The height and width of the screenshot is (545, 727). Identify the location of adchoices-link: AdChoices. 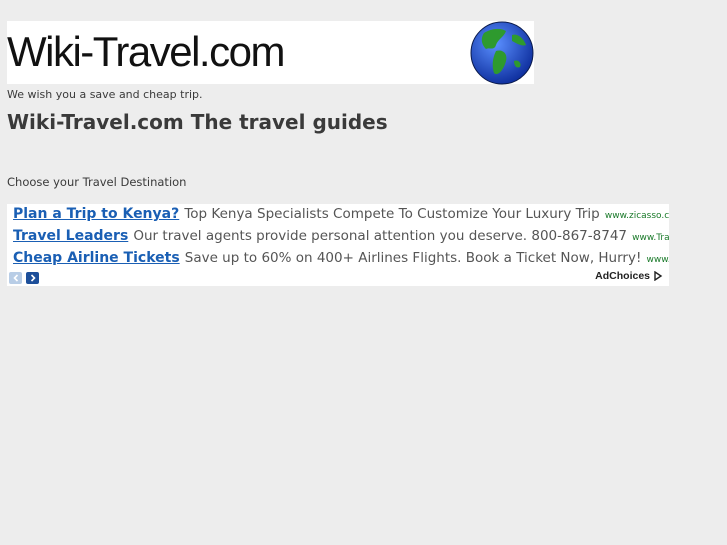
(629, 276).